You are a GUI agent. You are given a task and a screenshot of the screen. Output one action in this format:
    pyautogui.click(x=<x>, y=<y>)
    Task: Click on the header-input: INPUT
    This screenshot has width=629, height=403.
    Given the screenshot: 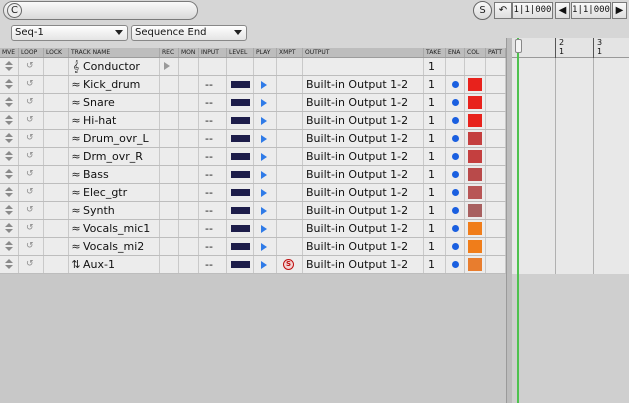 What is the action you would take?
    pyautogui.click(x=213, y=52)
    